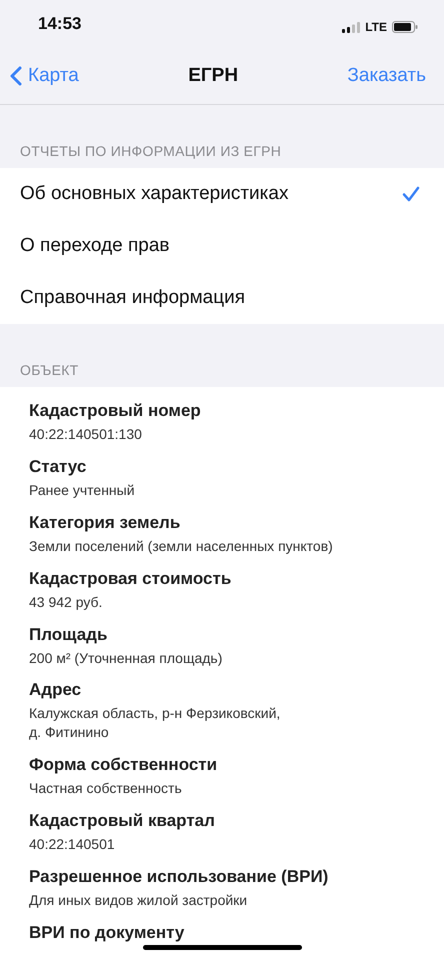  Describe the element at coordinates (105, 522) in the screenshot. I see `field-label: Категория земель` at that location.